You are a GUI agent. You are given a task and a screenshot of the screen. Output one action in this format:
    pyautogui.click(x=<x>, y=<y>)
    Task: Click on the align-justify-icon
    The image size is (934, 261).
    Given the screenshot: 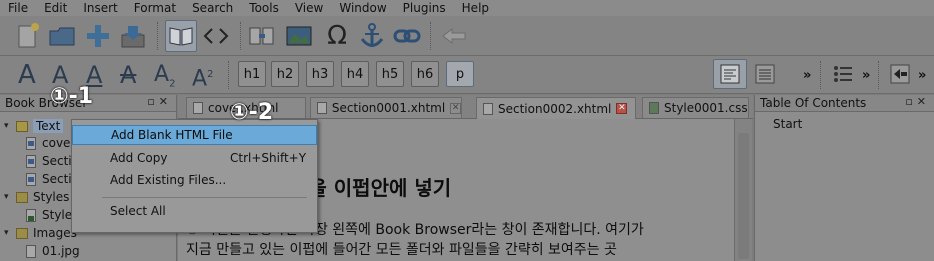 What is the action you would take?
    pyautogui.click(x=765, y=74)
    